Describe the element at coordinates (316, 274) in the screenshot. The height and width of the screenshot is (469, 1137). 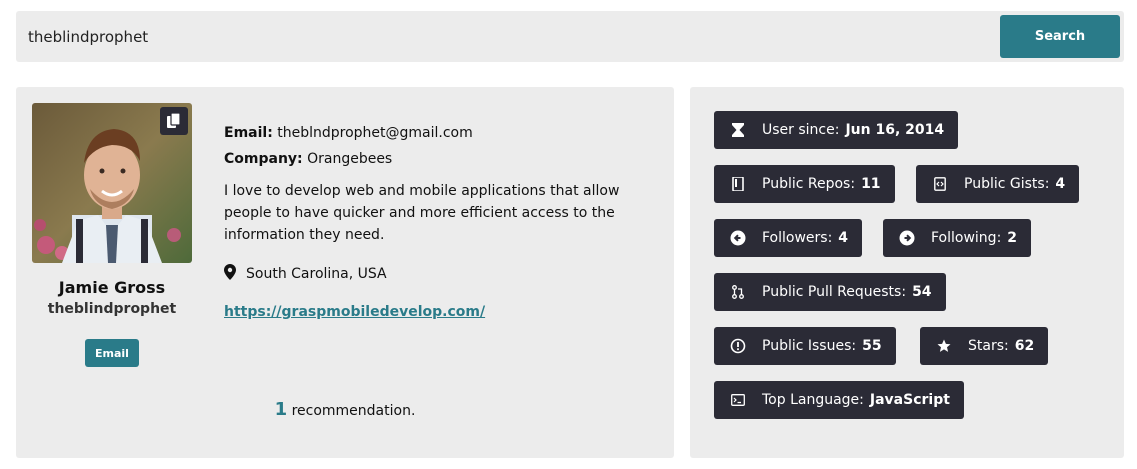
I see `location-text: South Carolina, USA` at that location.